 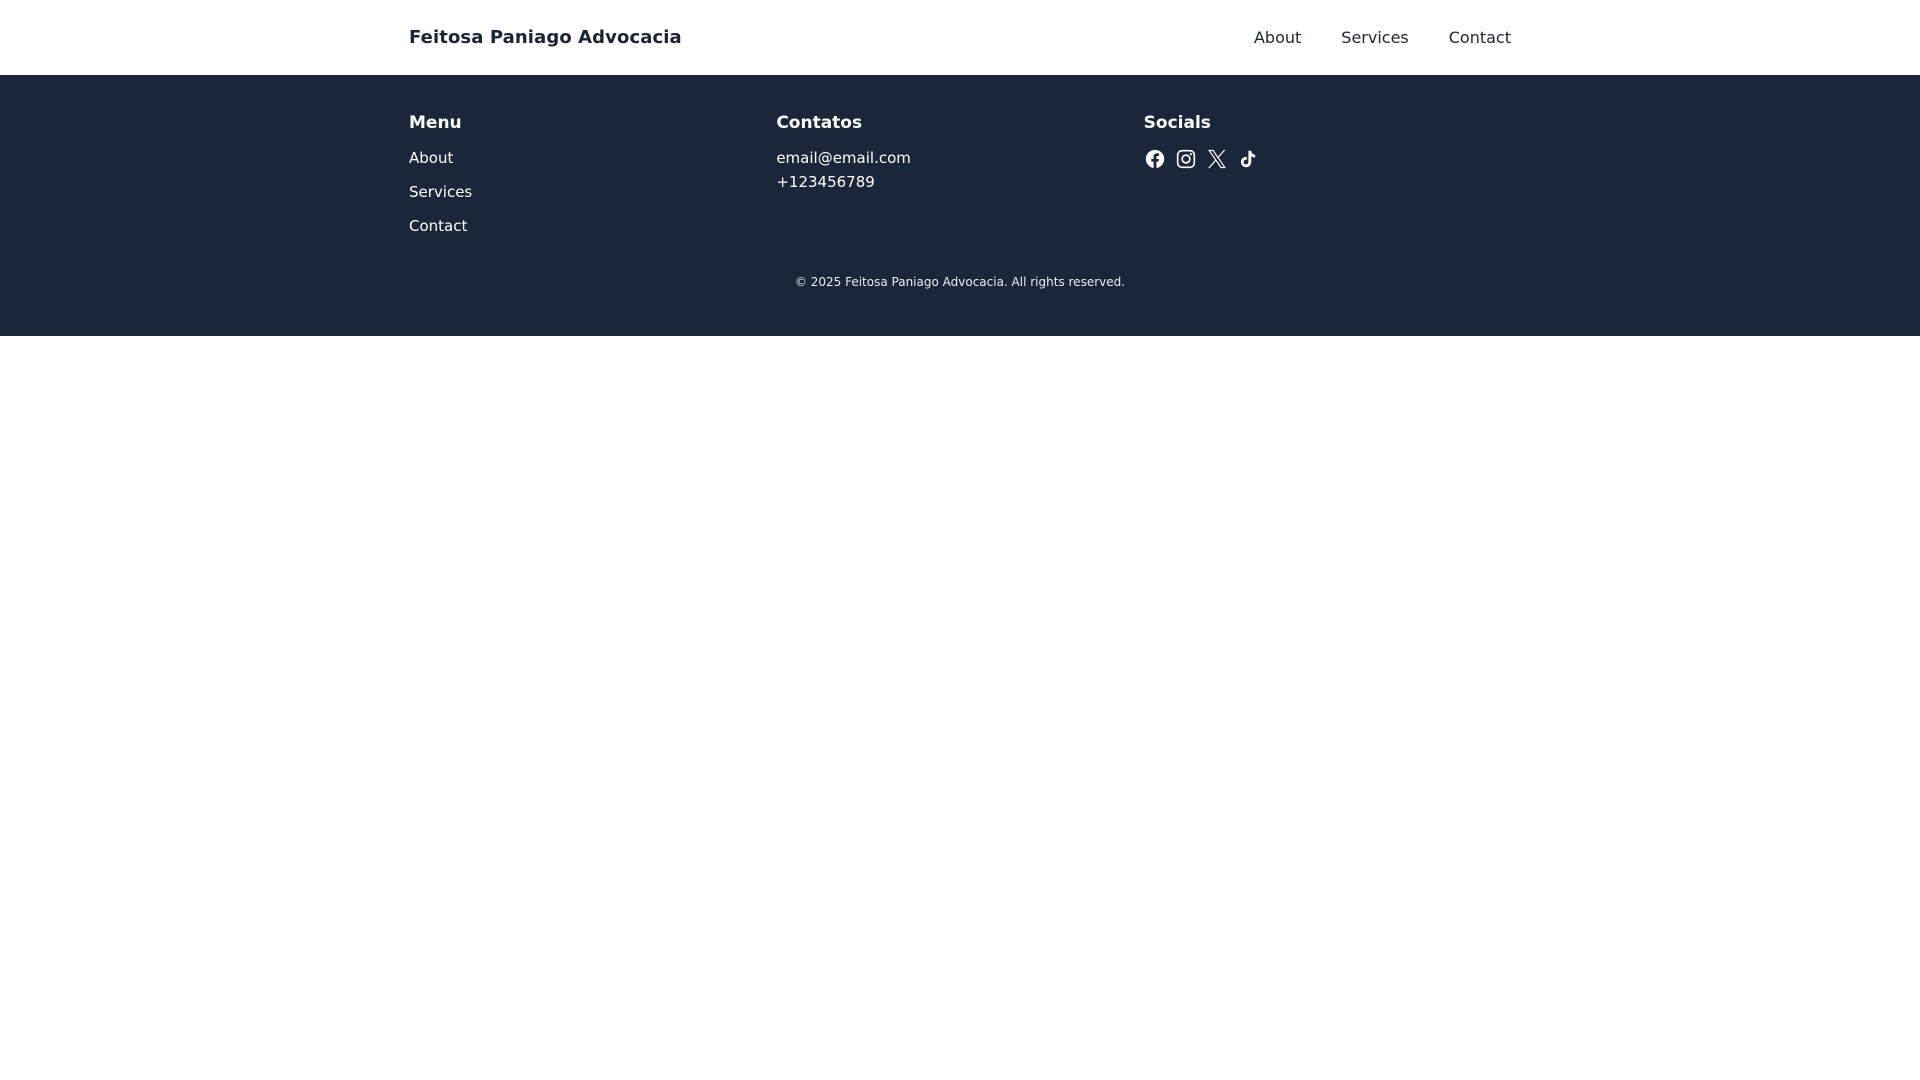 I want to click on nav-link-contact: Contact, so click(x=1480, y=37).